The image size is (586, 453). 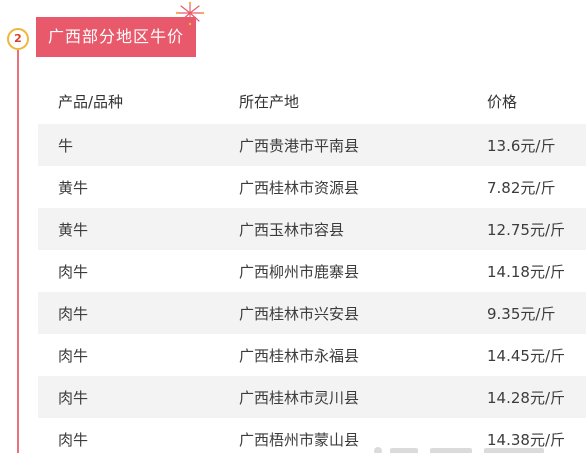 I want to click on price-cell: 9.35元/斤, so click(x=536, y=313).